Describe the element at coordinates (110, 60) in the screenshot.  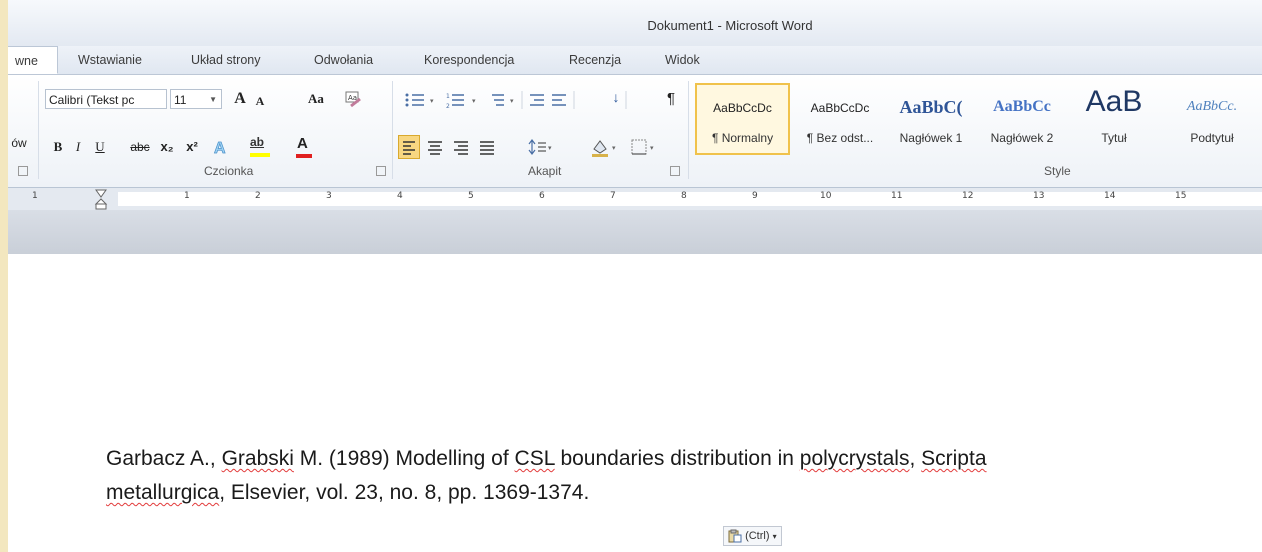
I see `tab-insert: Wstawianie` at that location.